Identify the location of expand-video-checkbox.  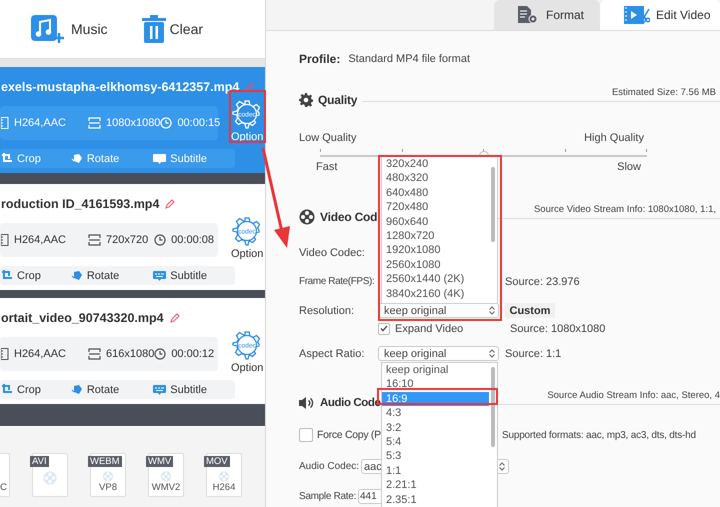
(384, 328).